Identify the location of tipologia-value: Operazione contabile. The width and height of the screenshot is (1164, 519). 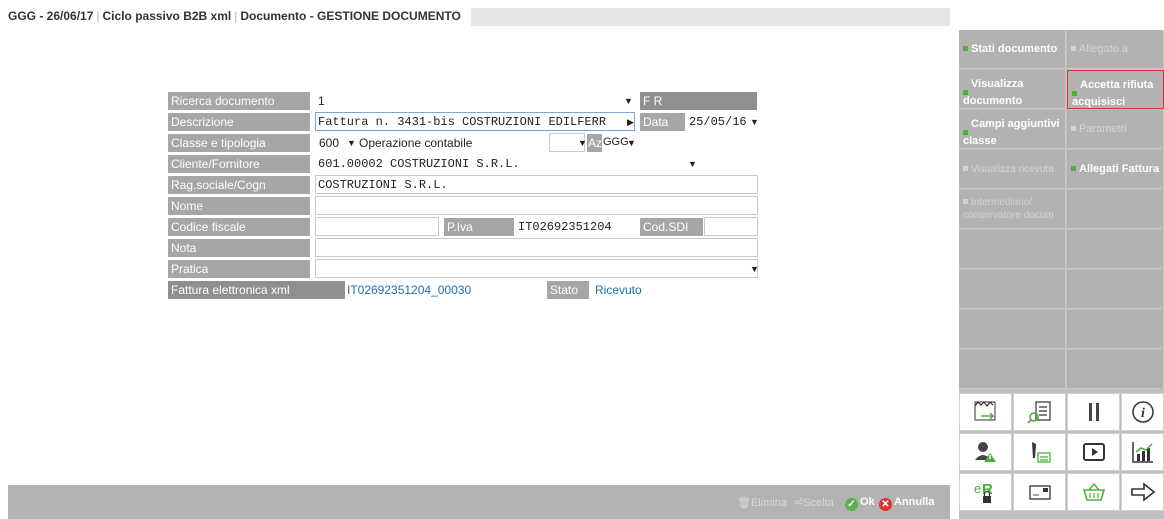
(416, 143).